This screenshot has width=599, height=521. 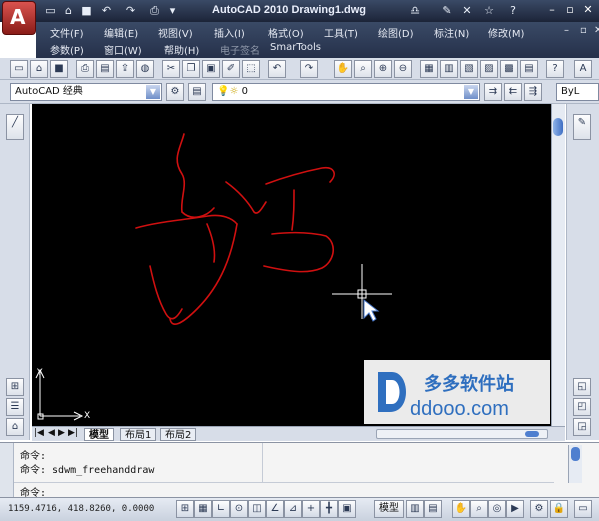 What do you see at coordinates (15, 427) in the screenshot?
I see `text-icon: ⌂` at bounding box center [15, 427].